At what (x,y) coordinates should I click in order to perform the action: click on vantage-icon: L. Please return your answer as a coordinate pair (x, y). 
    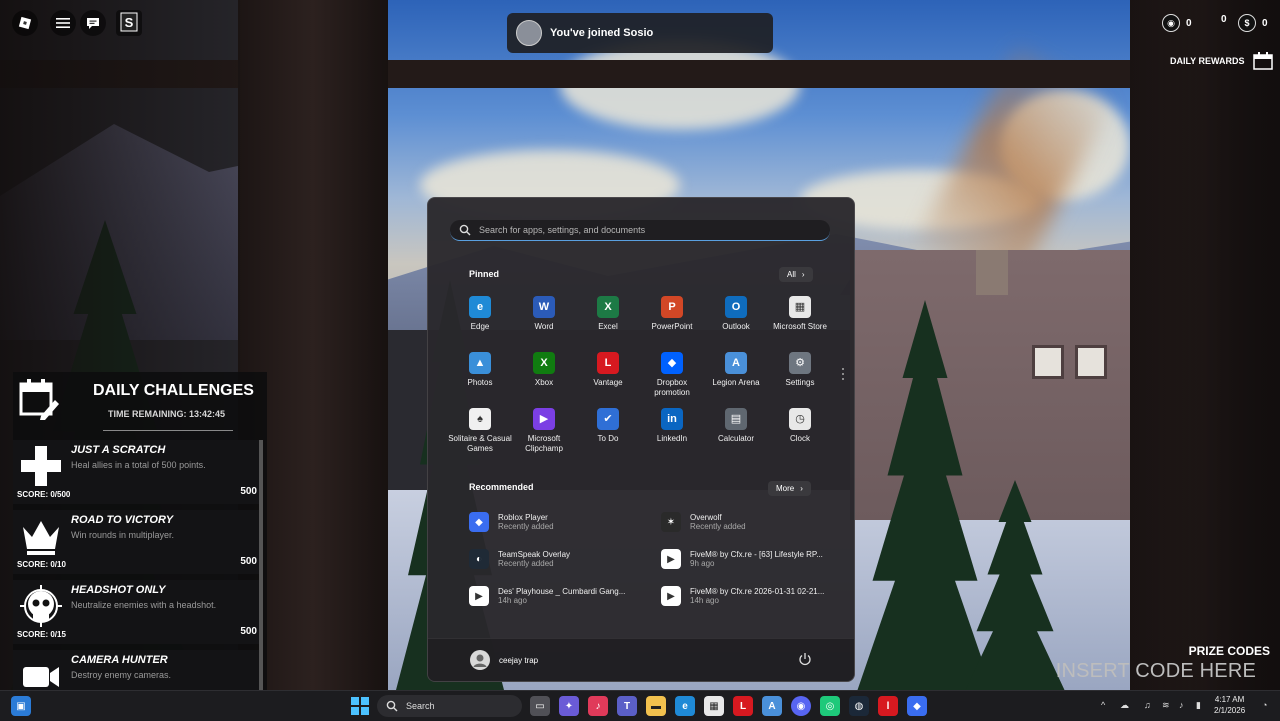
    Looking at the image, I should click on (743, 706).